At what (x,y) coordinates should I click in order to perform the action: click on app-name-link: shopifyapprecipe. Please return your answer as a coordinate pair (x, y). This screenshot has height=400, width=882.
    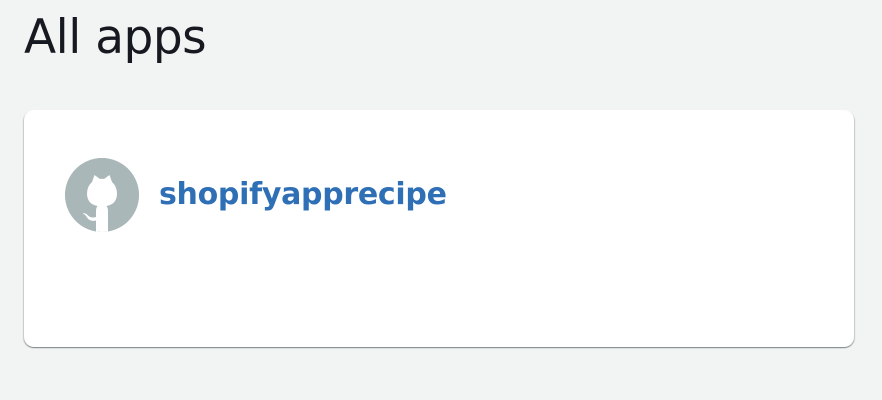
    Looking at the image, I should click on (303, 195).